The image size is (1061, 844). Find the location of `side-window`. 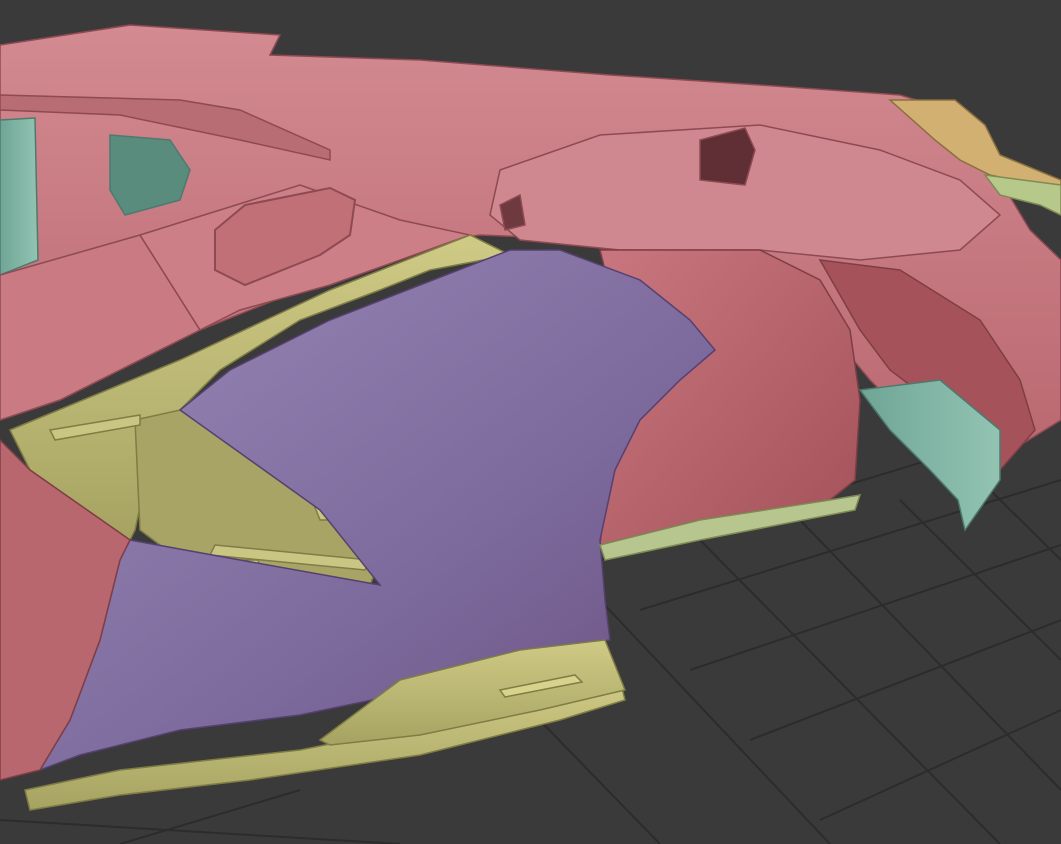

side-window is located at coordinates (19, 196).